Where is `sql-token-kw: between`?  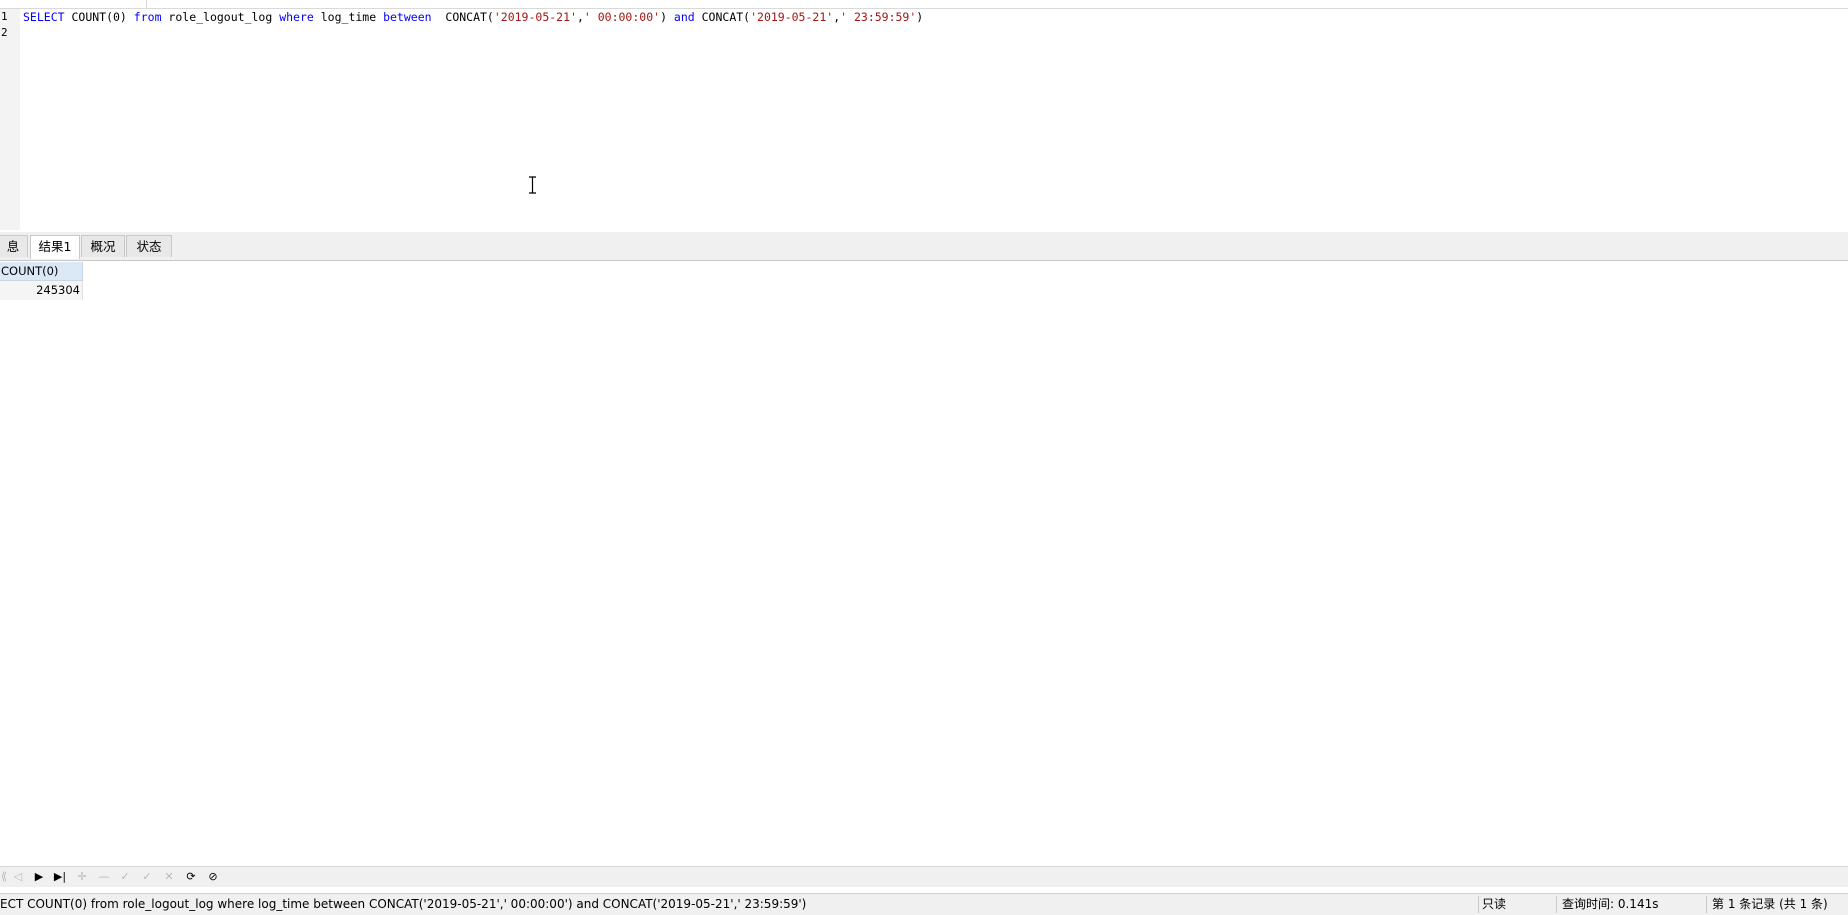
sql-token-kw: between is located at coordinates (407, 17).